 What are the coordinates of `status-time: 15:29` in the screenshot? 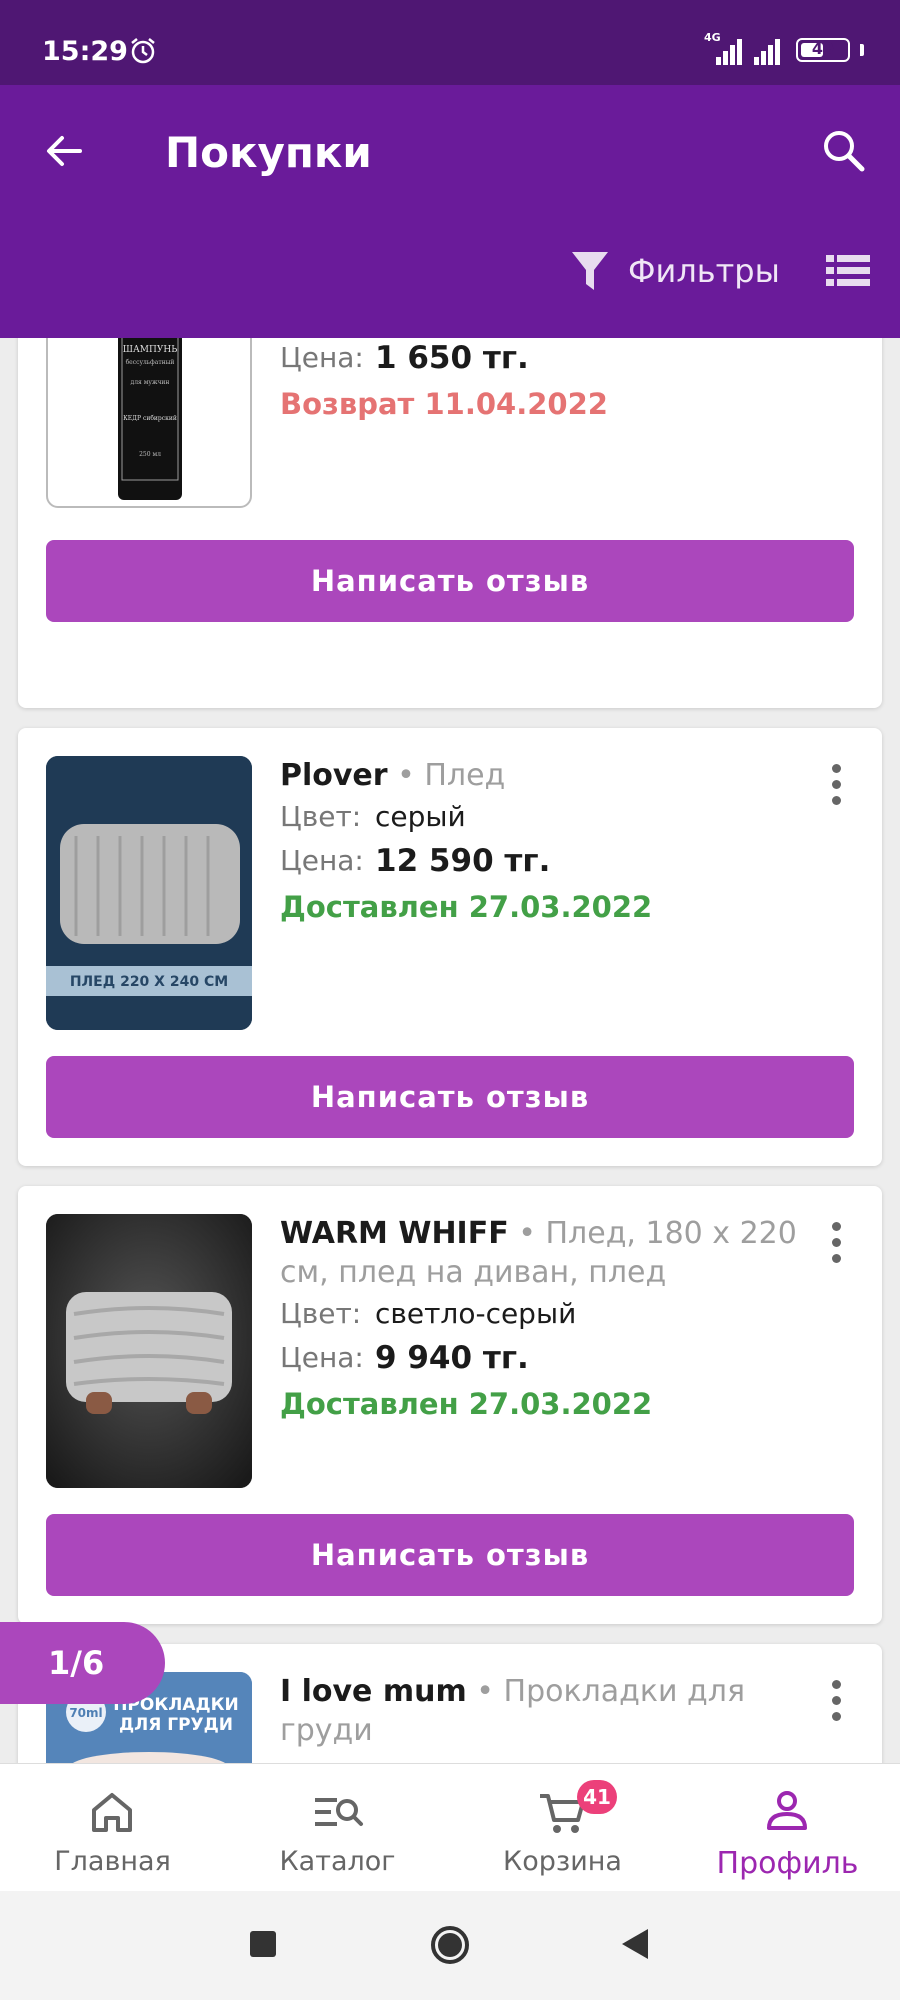 It's located at (85, 51).